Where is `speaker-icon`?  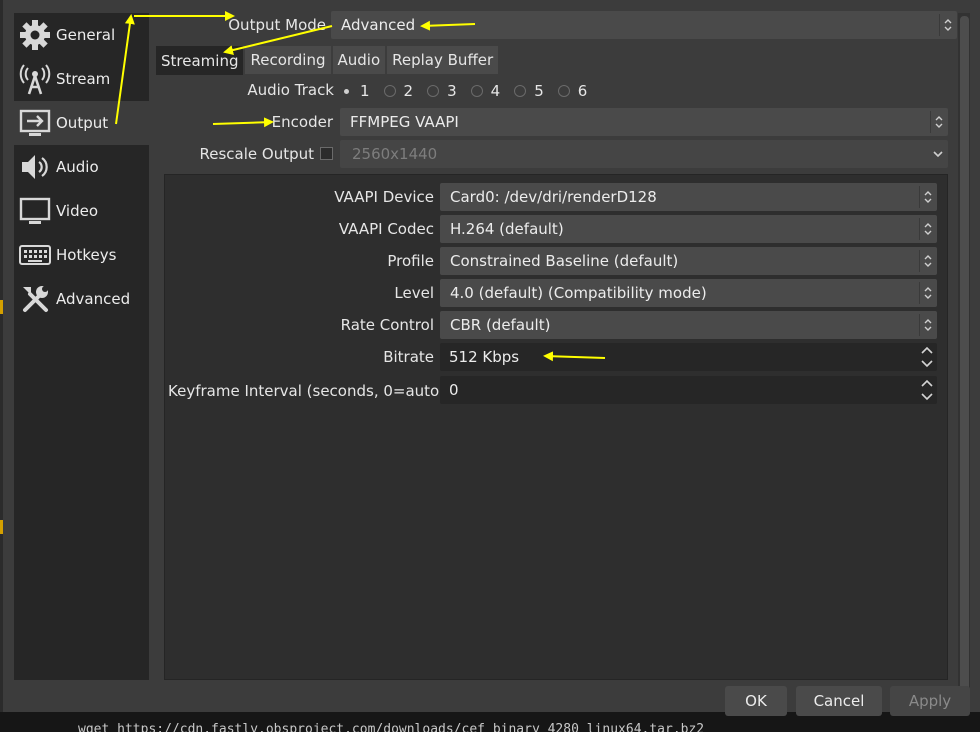
speaker-icon is located at coordinates (35, 167).